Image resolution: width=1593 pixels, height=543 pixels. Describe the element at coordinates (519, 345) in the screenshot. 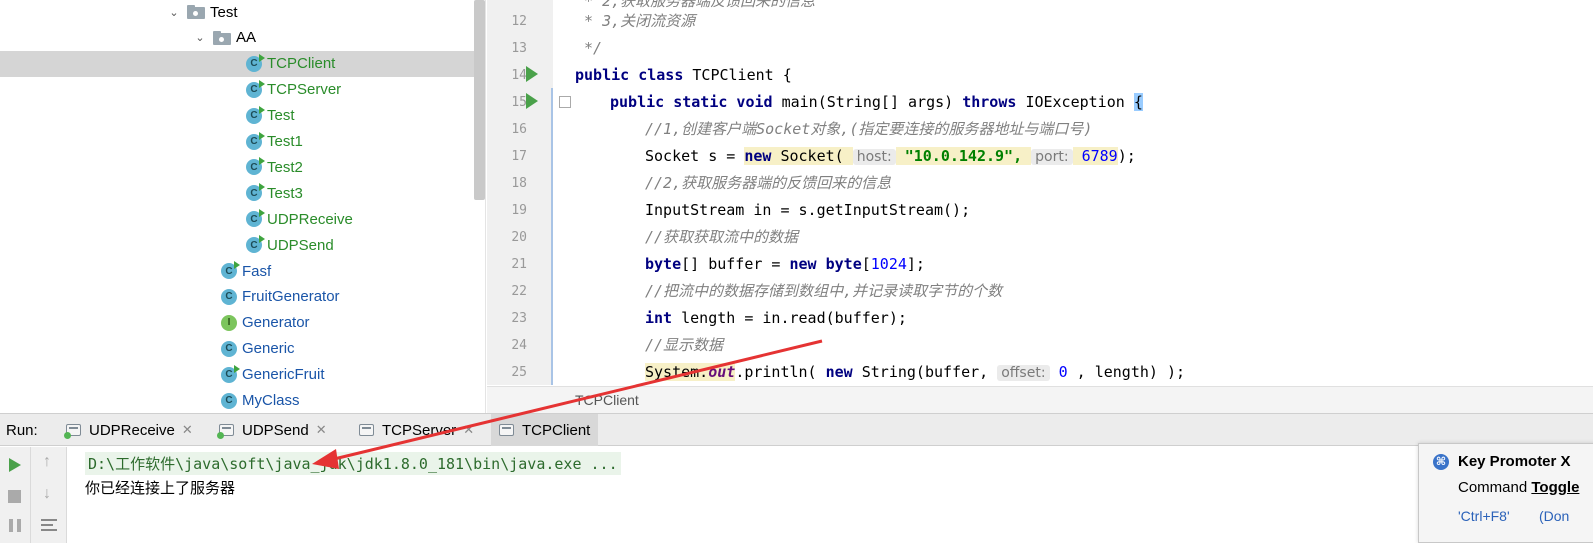

I see `line-number: 24` at that location.